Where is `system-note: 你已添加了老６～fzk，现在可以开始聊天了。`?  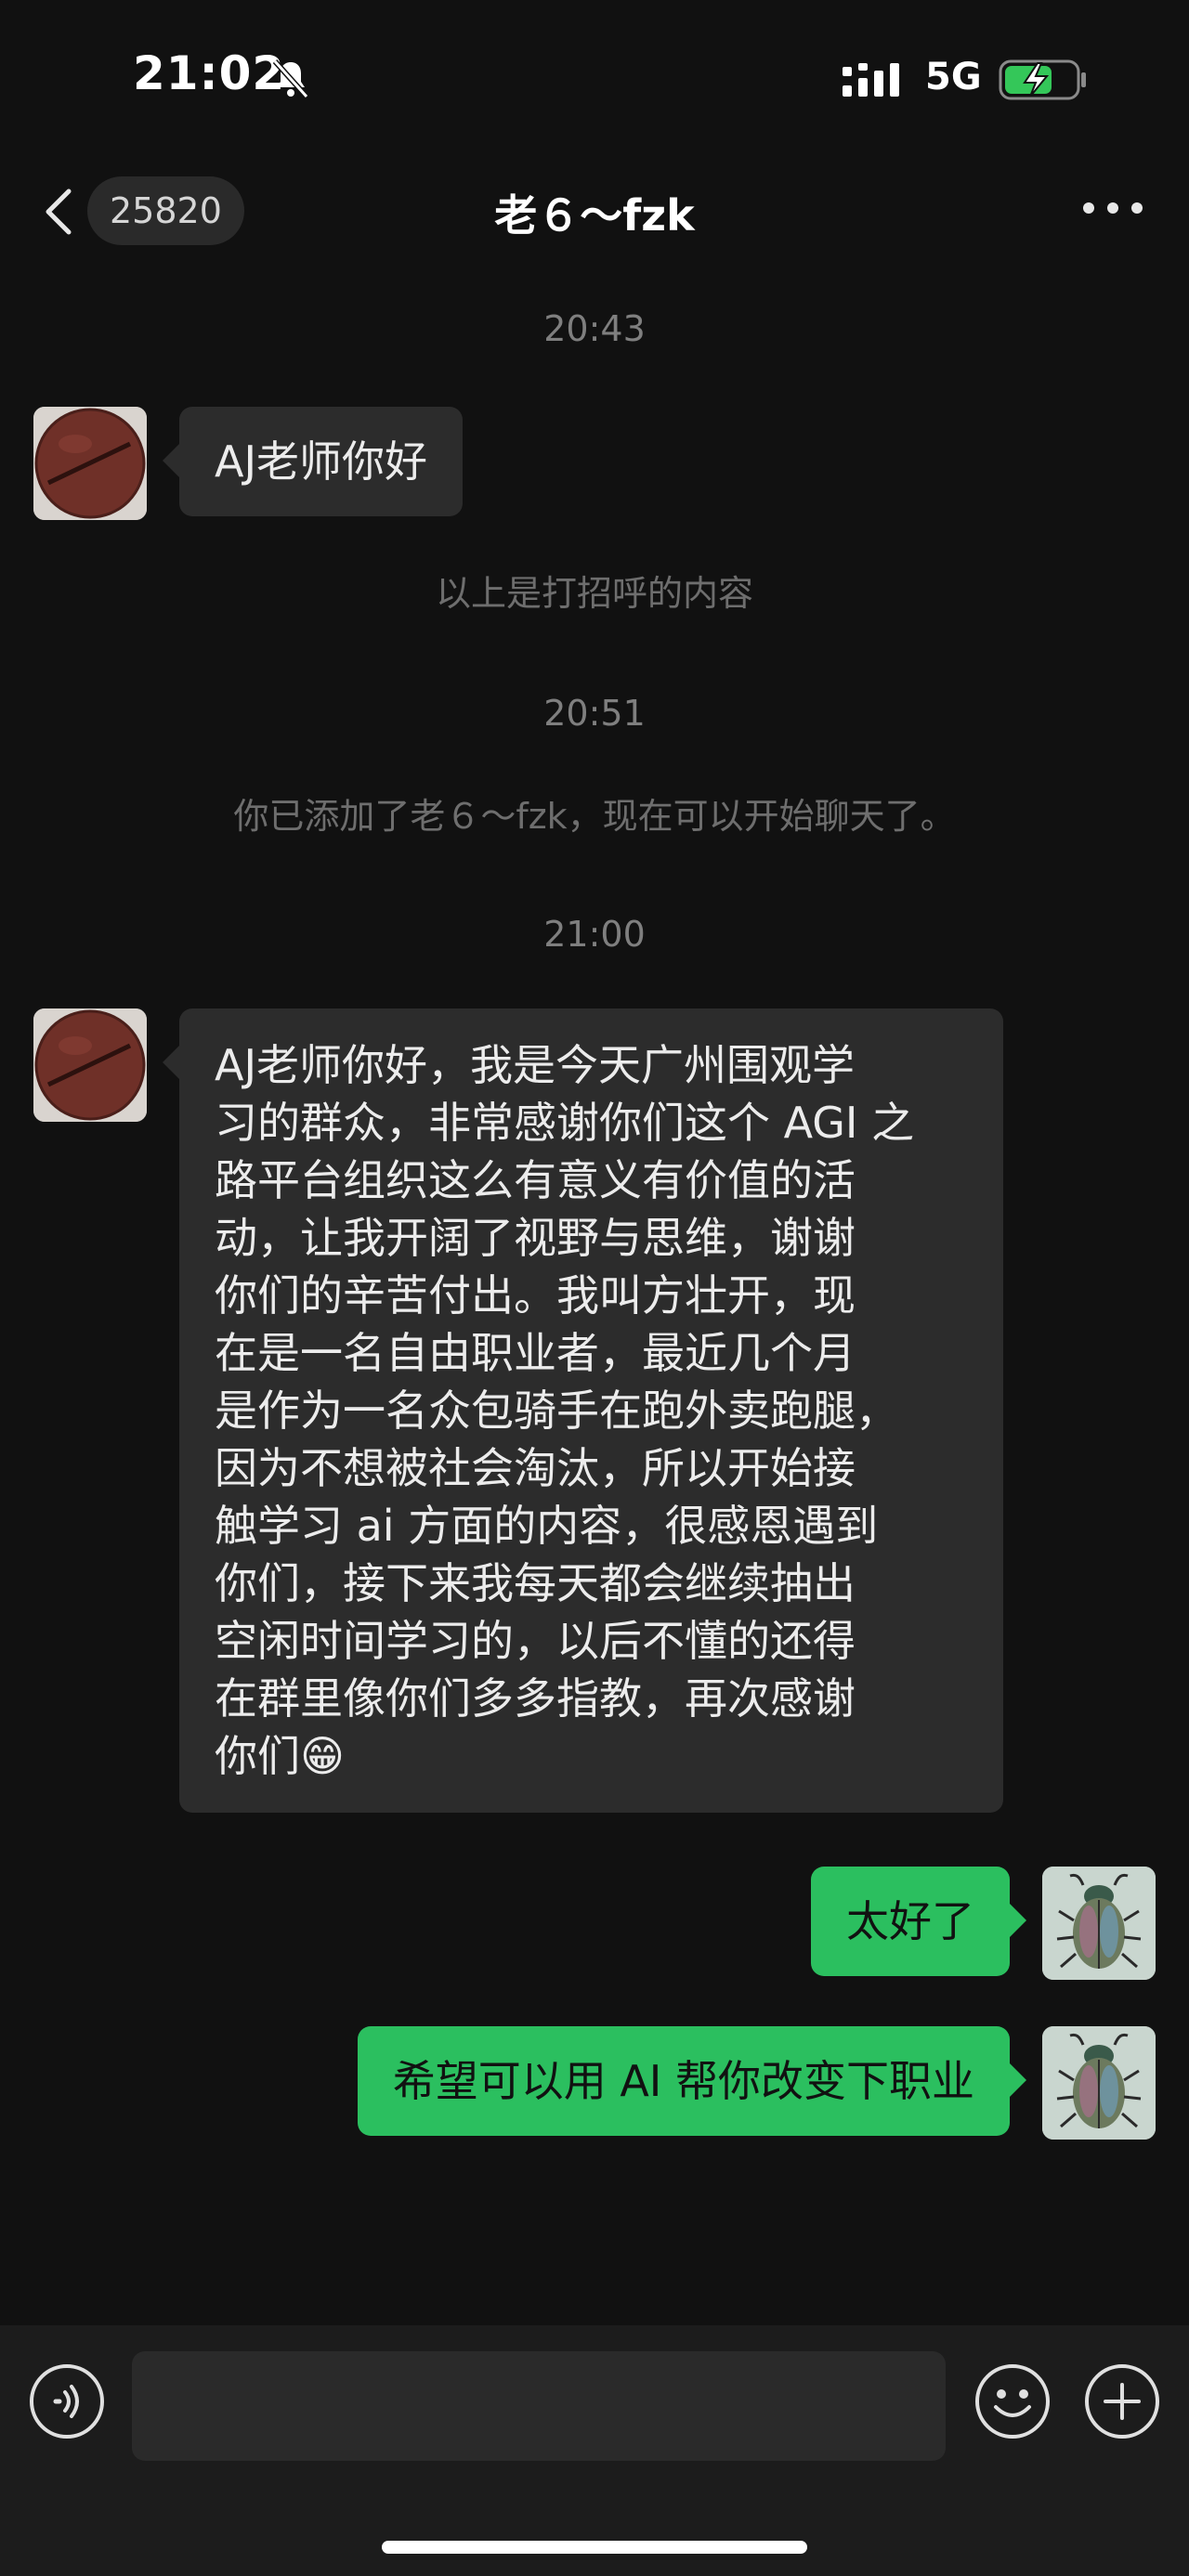 system-note: 你已添加了老６～fzk，现在可以开始聊天了。 is located at coordinates (594, 816).